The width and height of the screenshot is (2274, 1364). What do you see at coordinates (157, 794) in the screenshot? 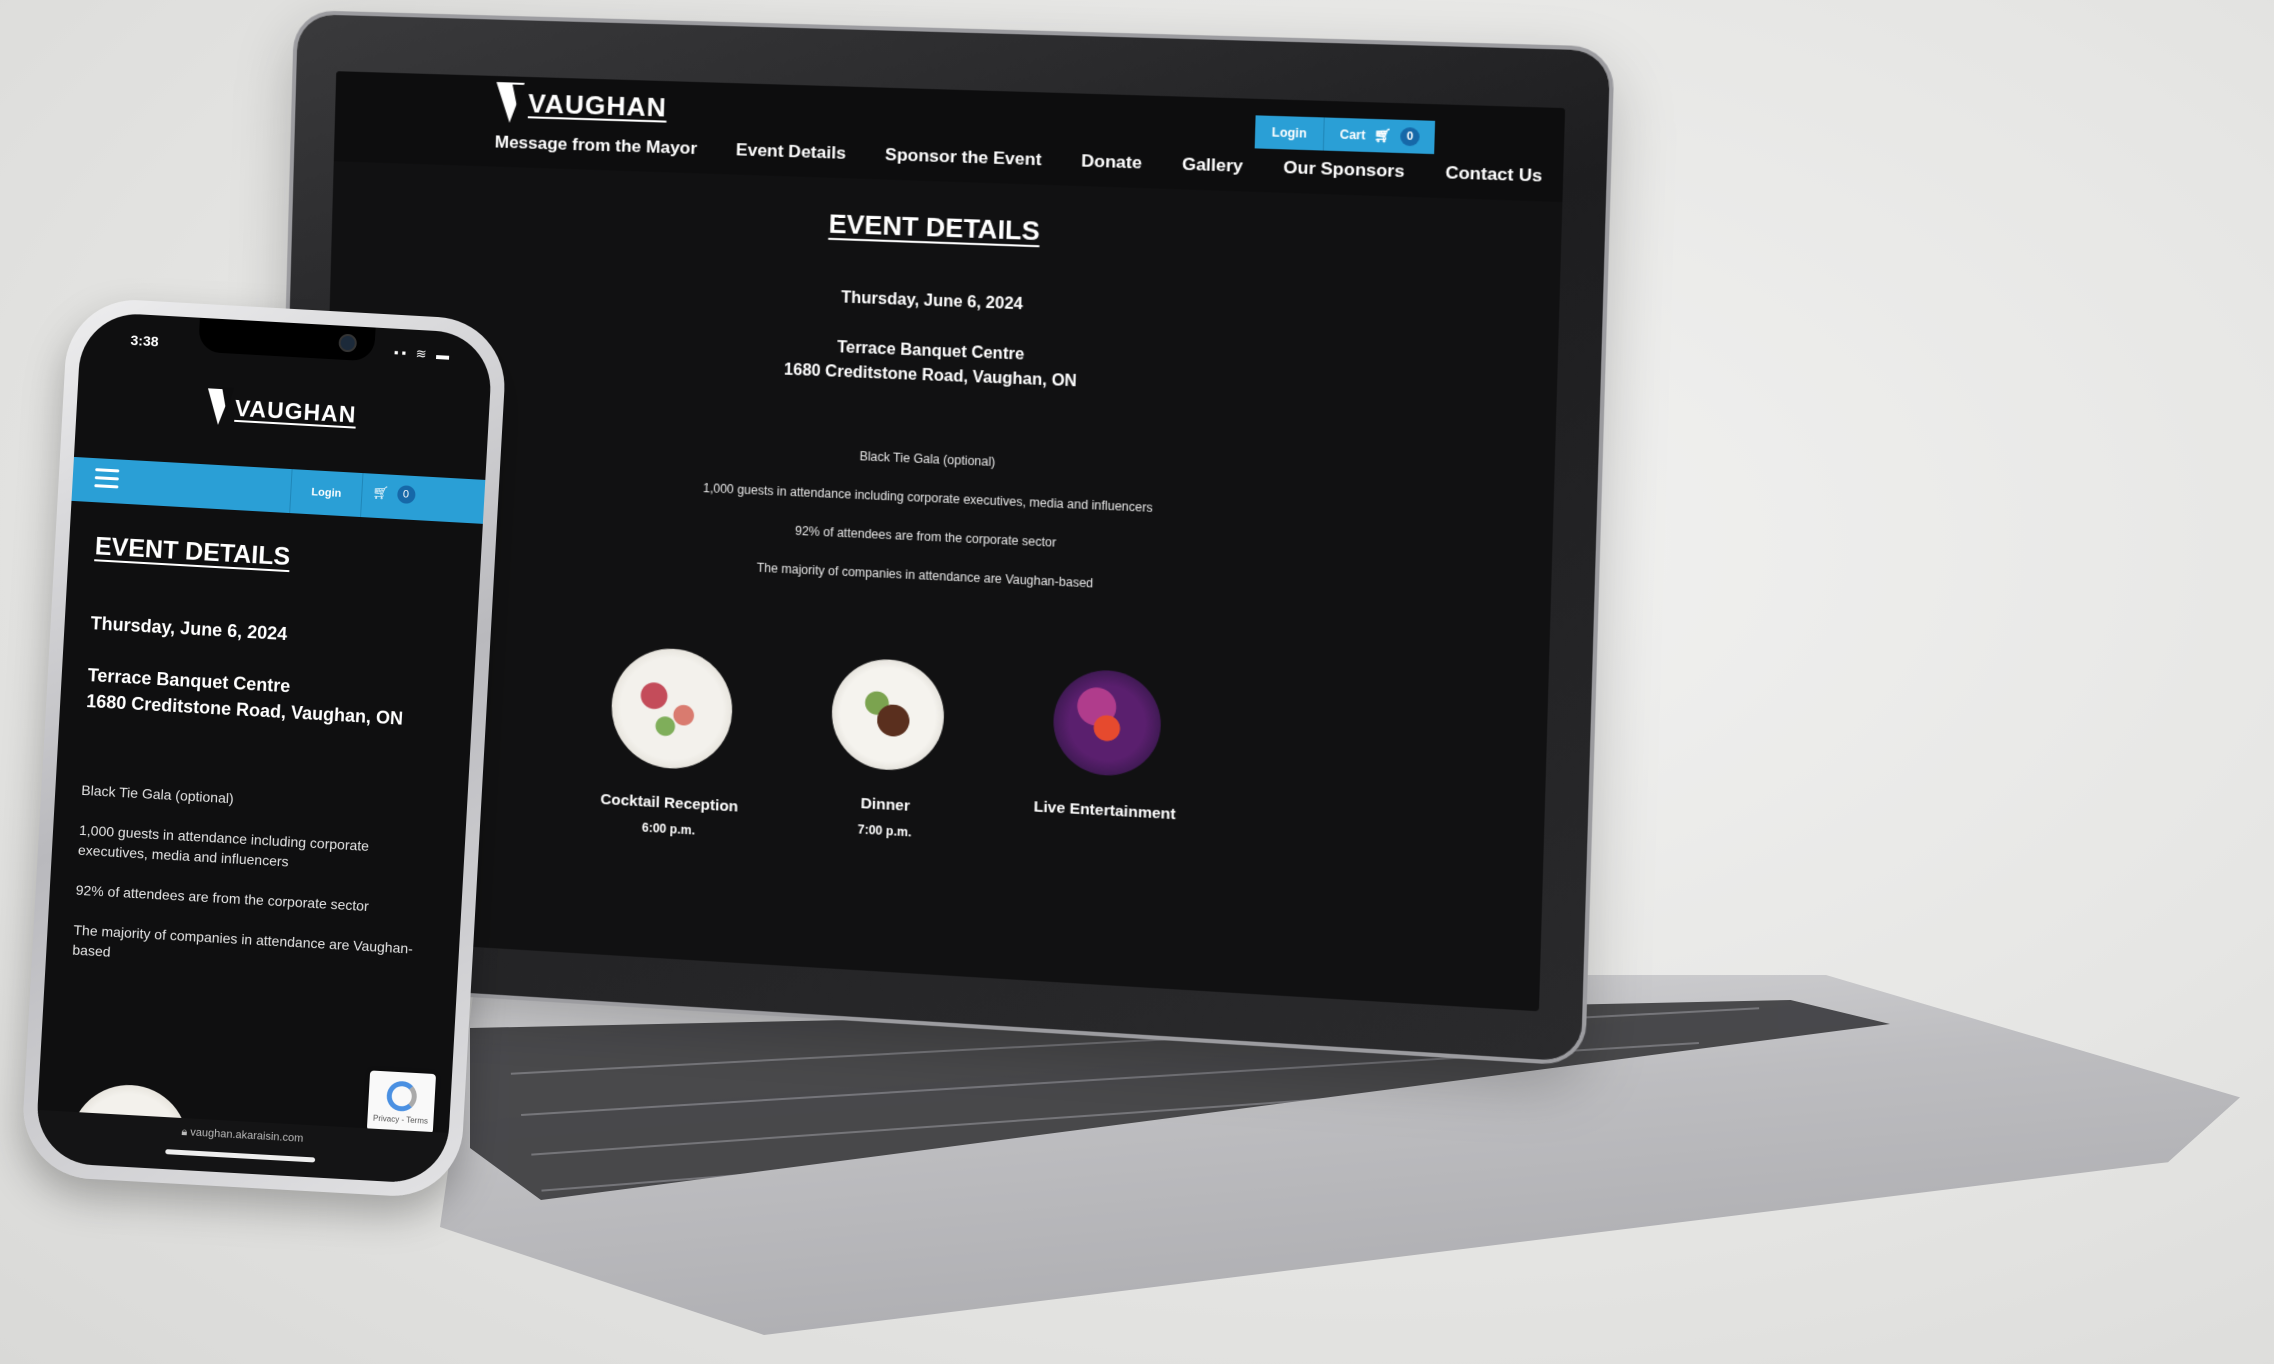
I see `event-fact: Black Tie Gala (optional)` at bounding box center [157, 794].